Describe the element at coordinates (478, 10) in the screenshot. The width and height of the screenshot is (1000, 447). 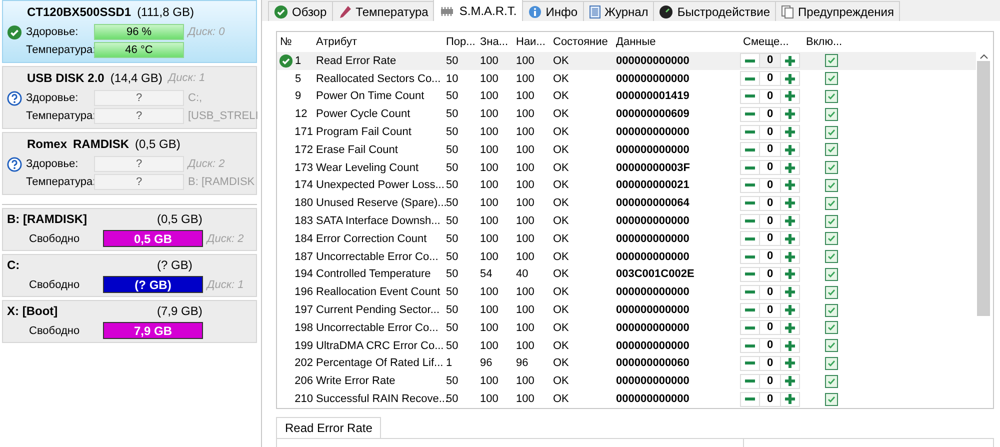
I see `tab: S.M.A.R.T.` at that location.